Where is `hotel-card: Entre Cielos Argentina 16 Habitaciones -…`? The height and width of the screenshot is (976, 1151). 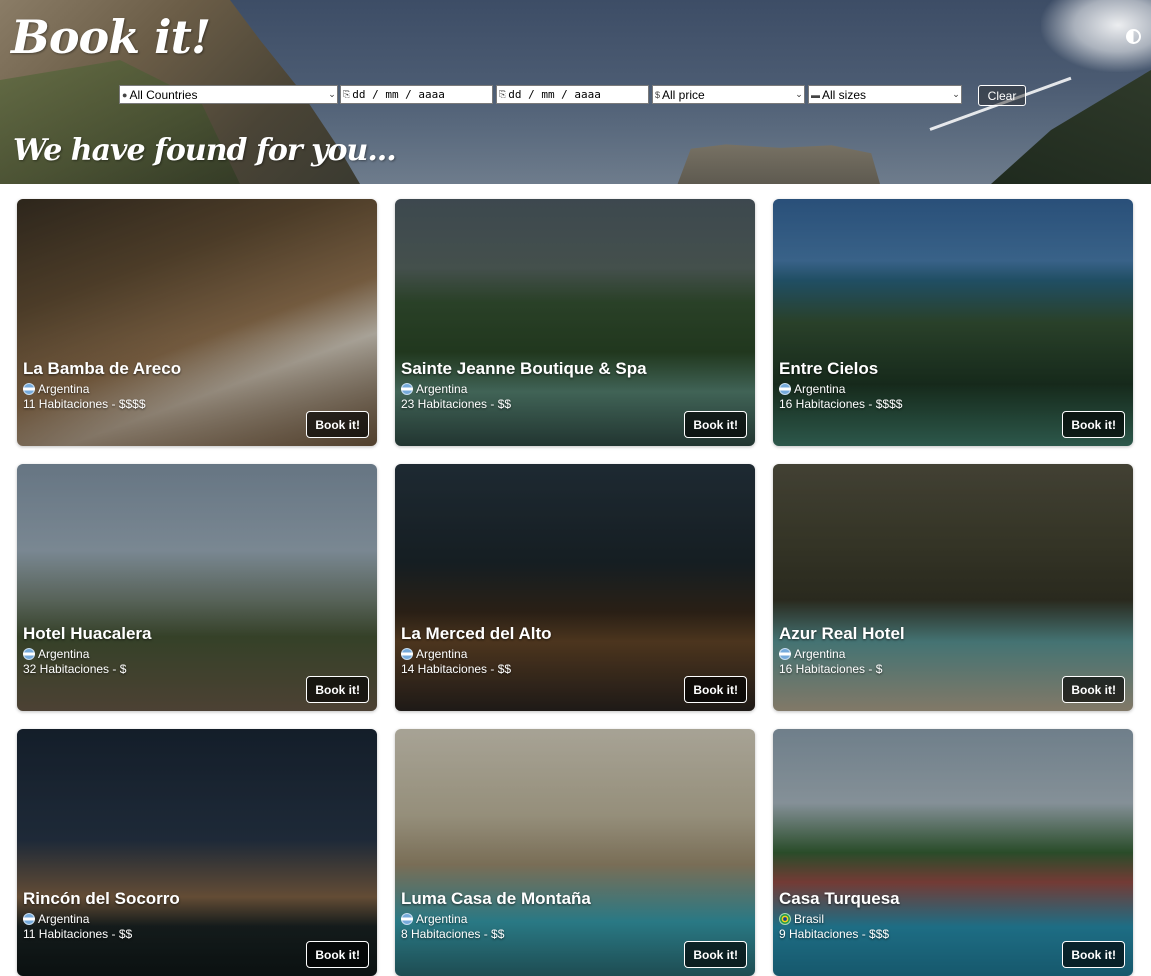 hotel-card: Entre Cielos Argentina 16 Habitaciones -… is located at coordinates (953, 322).